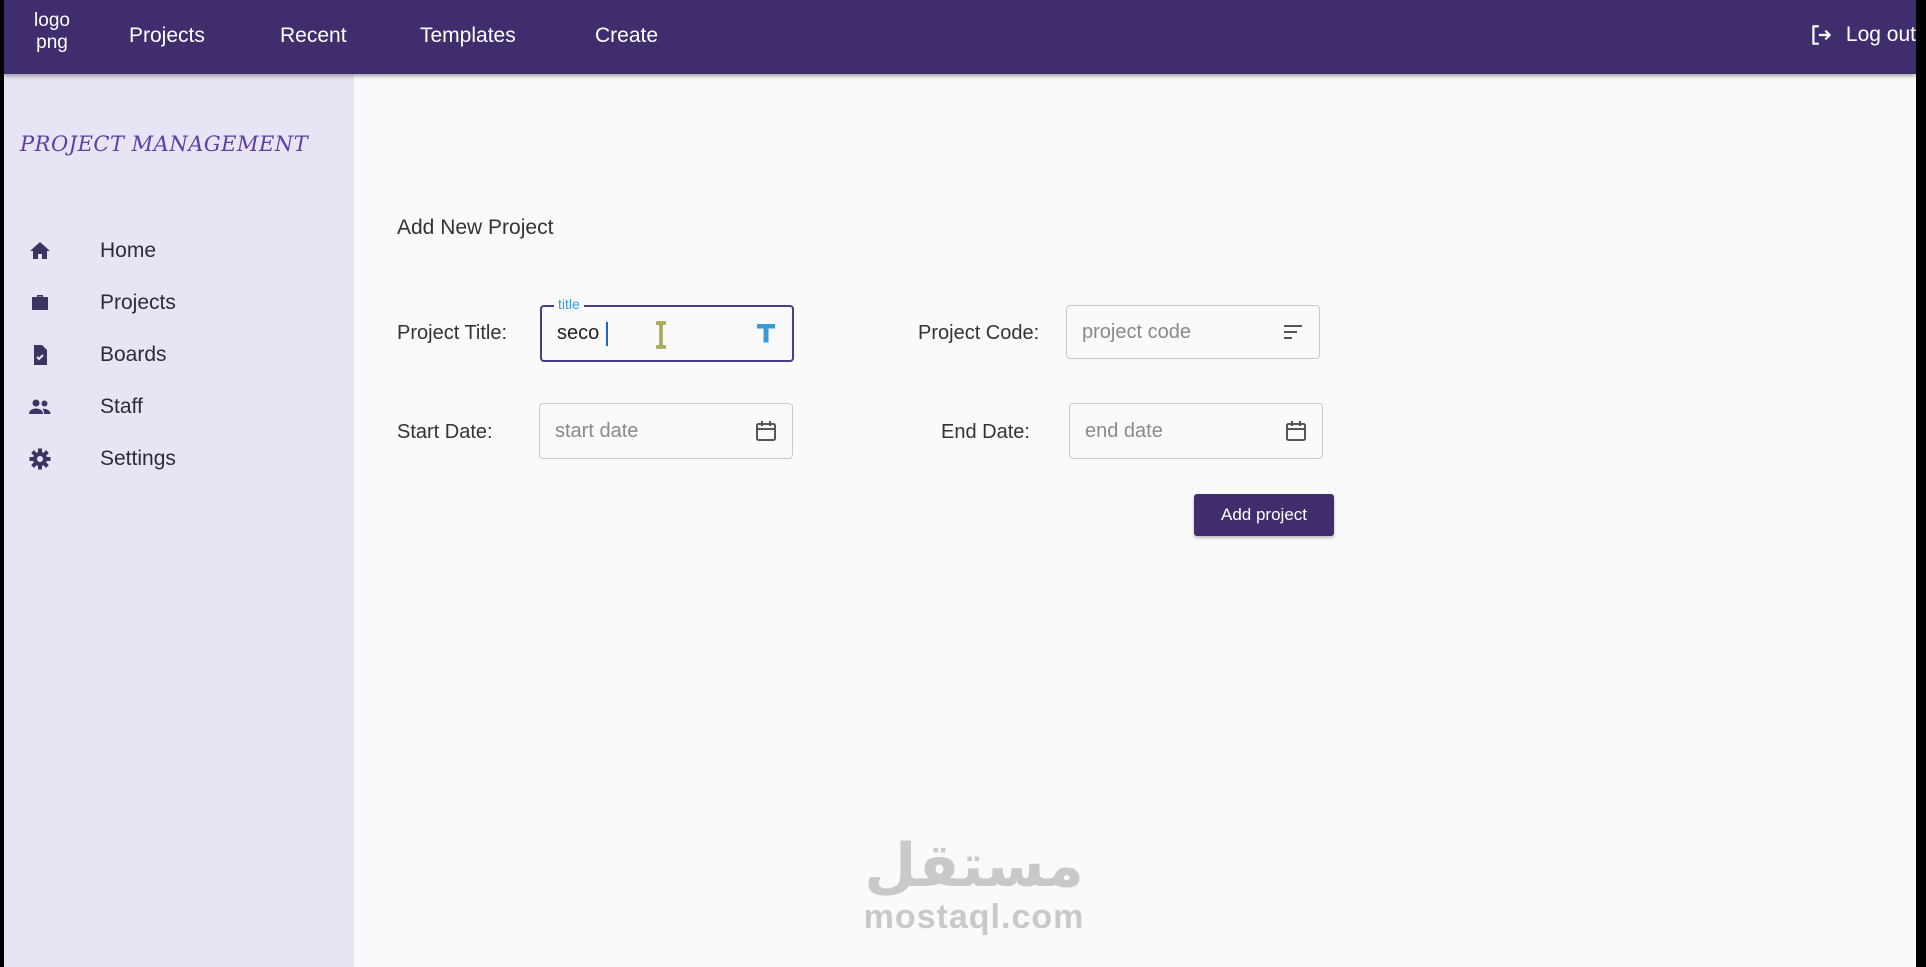  I want to click on end-date-field, so click(1196, 431).